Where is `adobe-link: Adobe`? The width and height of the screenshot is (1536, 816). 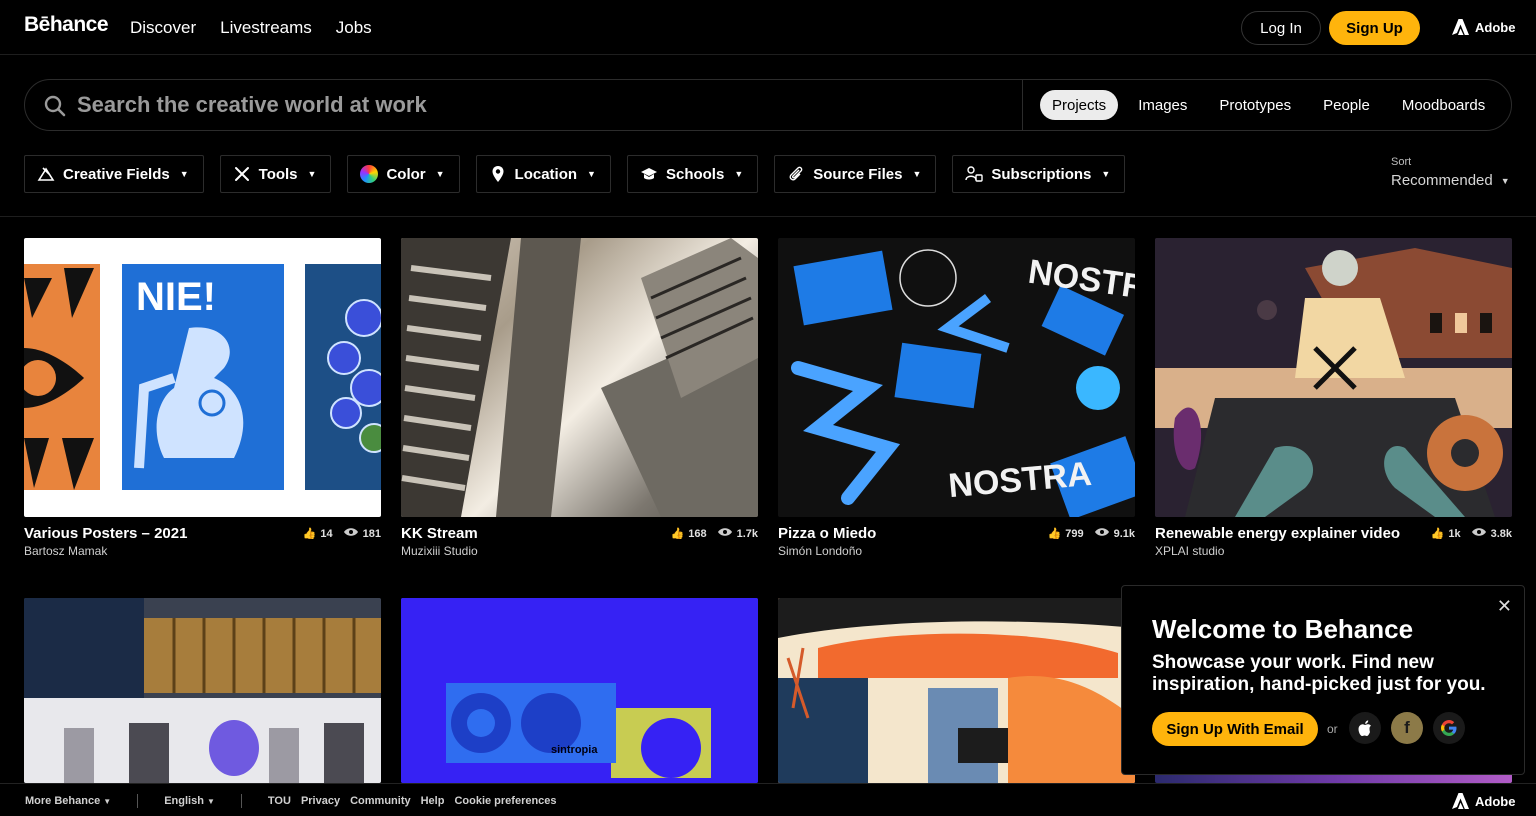 adobe-link: Adobe is located at coordinates (1483, 27).